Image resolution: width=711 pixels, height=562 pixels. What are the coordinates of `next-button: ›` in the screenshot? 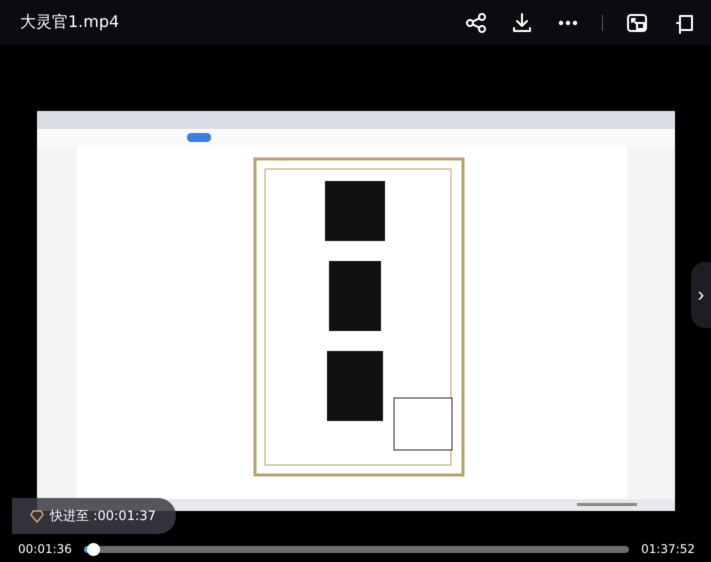 It's located at (701, 295).